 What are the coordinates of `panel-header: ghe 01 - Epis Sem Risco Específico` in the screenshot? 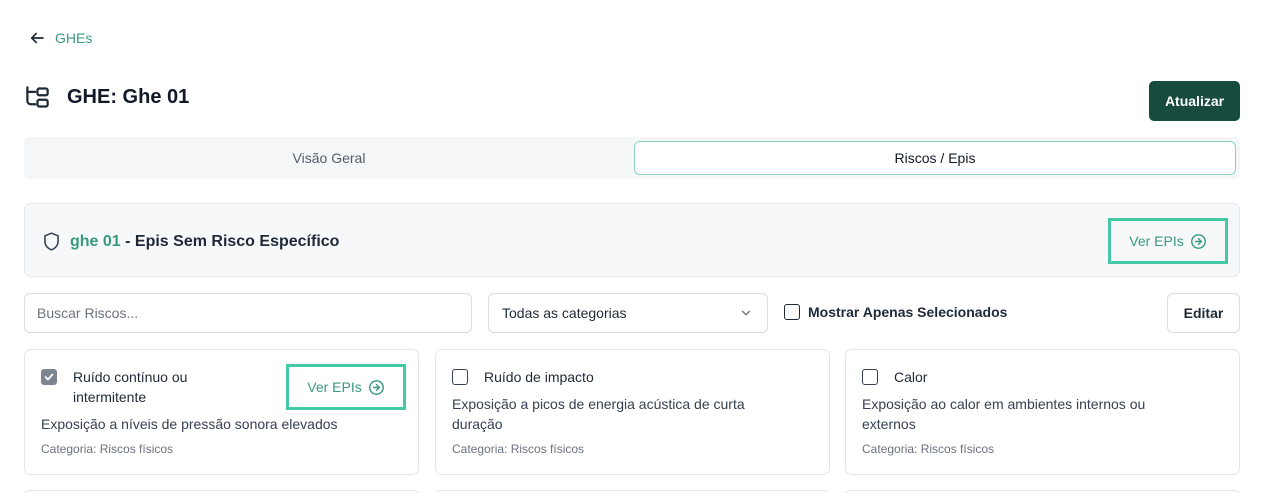 It's located at (190, 241).